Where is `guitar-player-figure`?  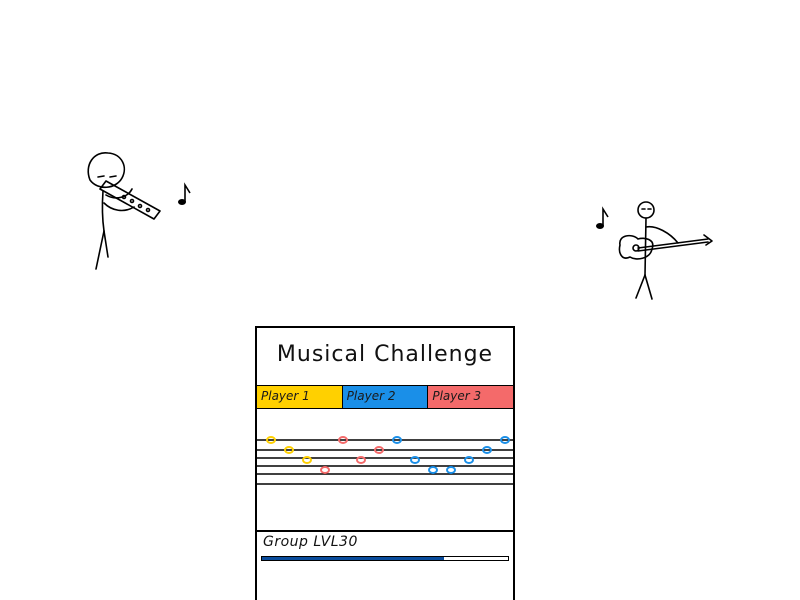
guitar-player-figure is located at coordinates (654, 250).